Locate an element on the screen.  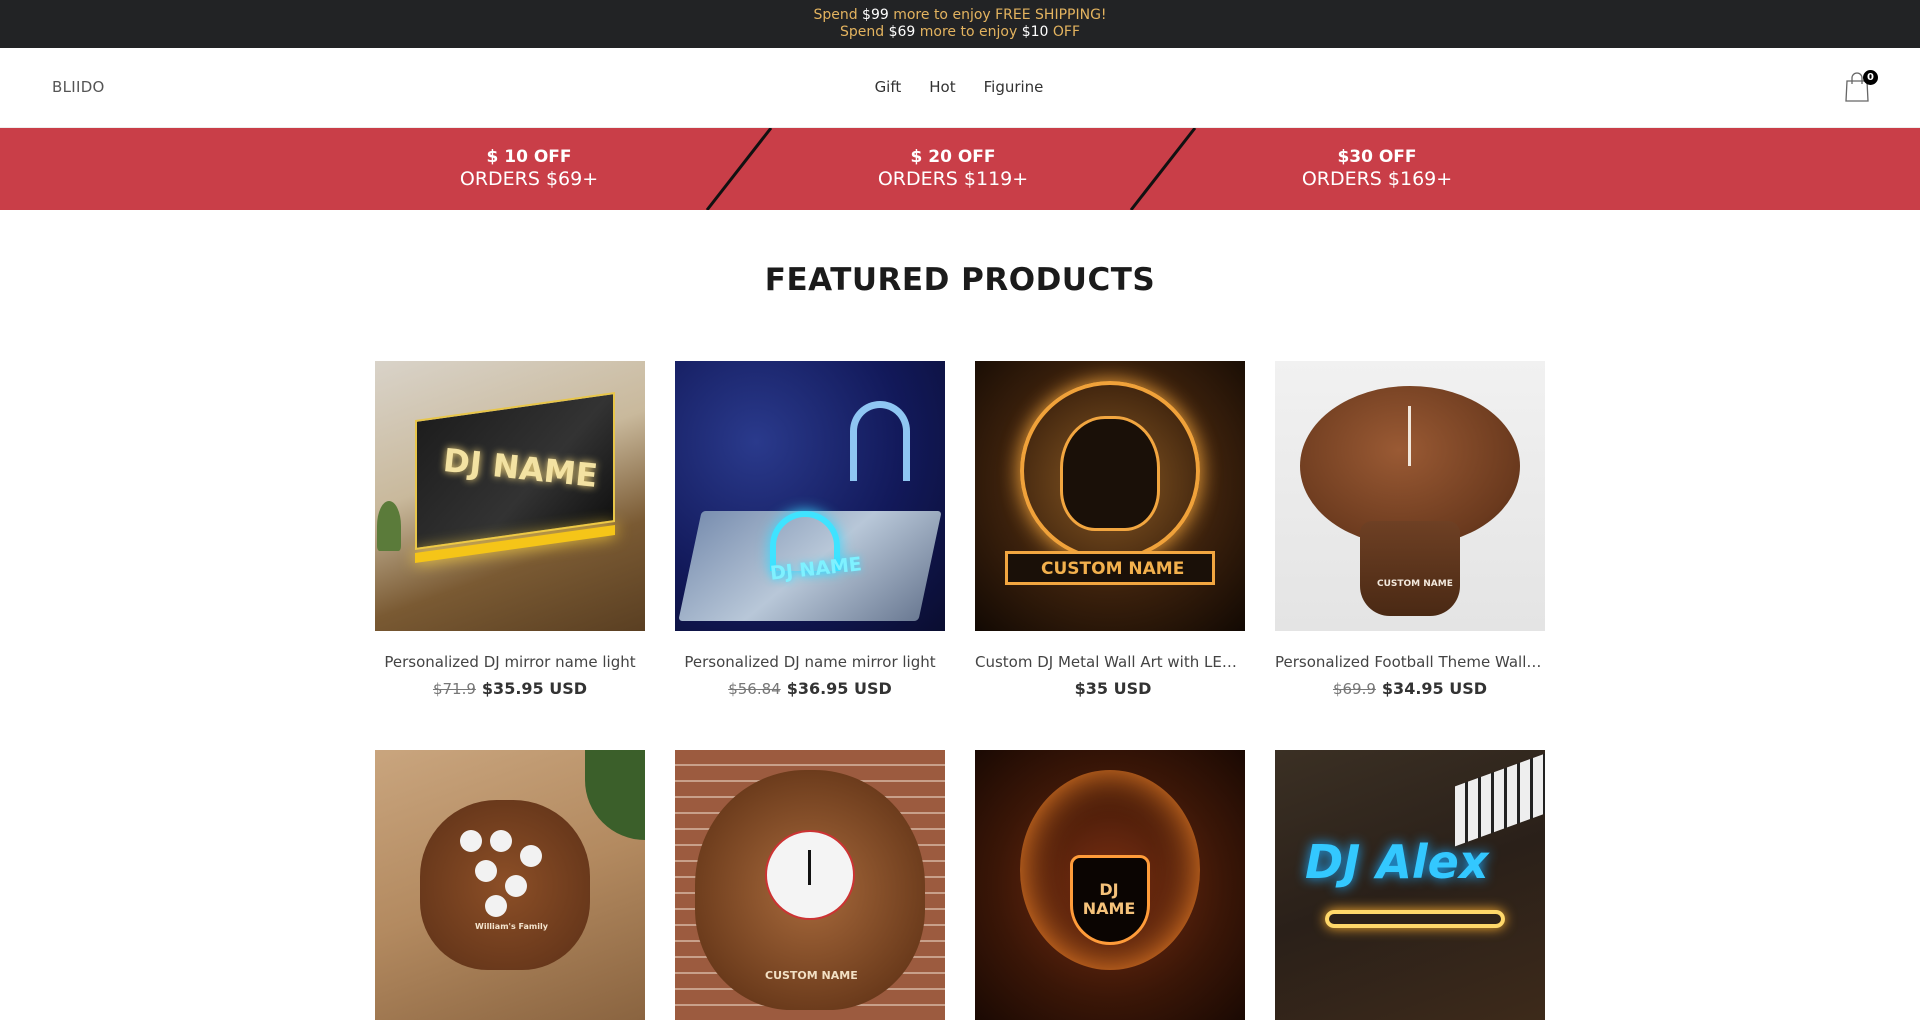
promo-threshold: ORDERS $119+ is located at coordinates (953, 179).